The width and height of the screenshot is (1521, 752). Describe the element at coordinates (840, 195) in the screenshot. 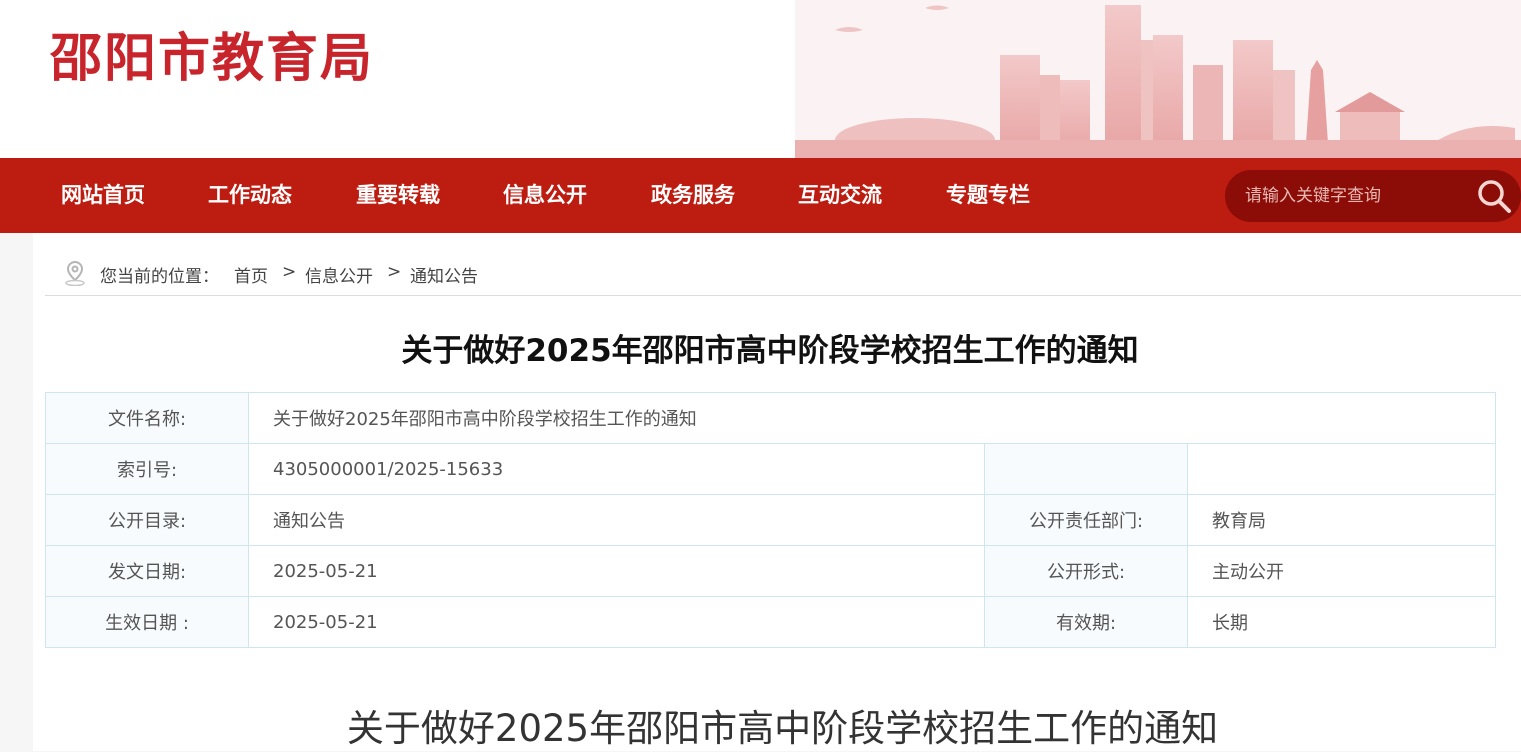

I see `nav-interaction: 互动交流` at that location.